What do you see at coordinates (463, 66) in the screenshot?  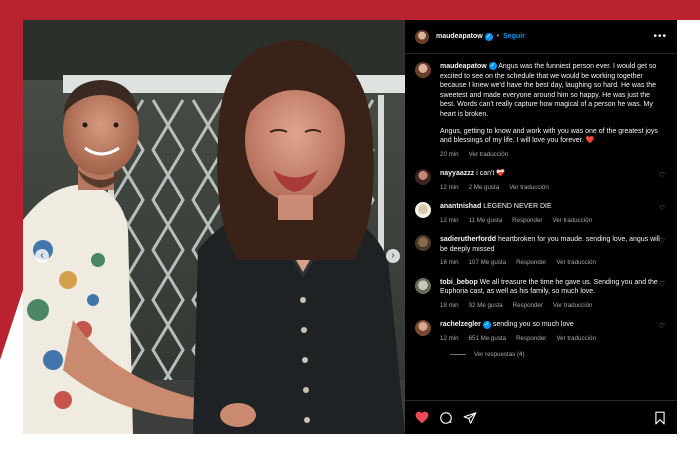 I see `caption-username: maudeapatow` at bounding box center [463, 66].